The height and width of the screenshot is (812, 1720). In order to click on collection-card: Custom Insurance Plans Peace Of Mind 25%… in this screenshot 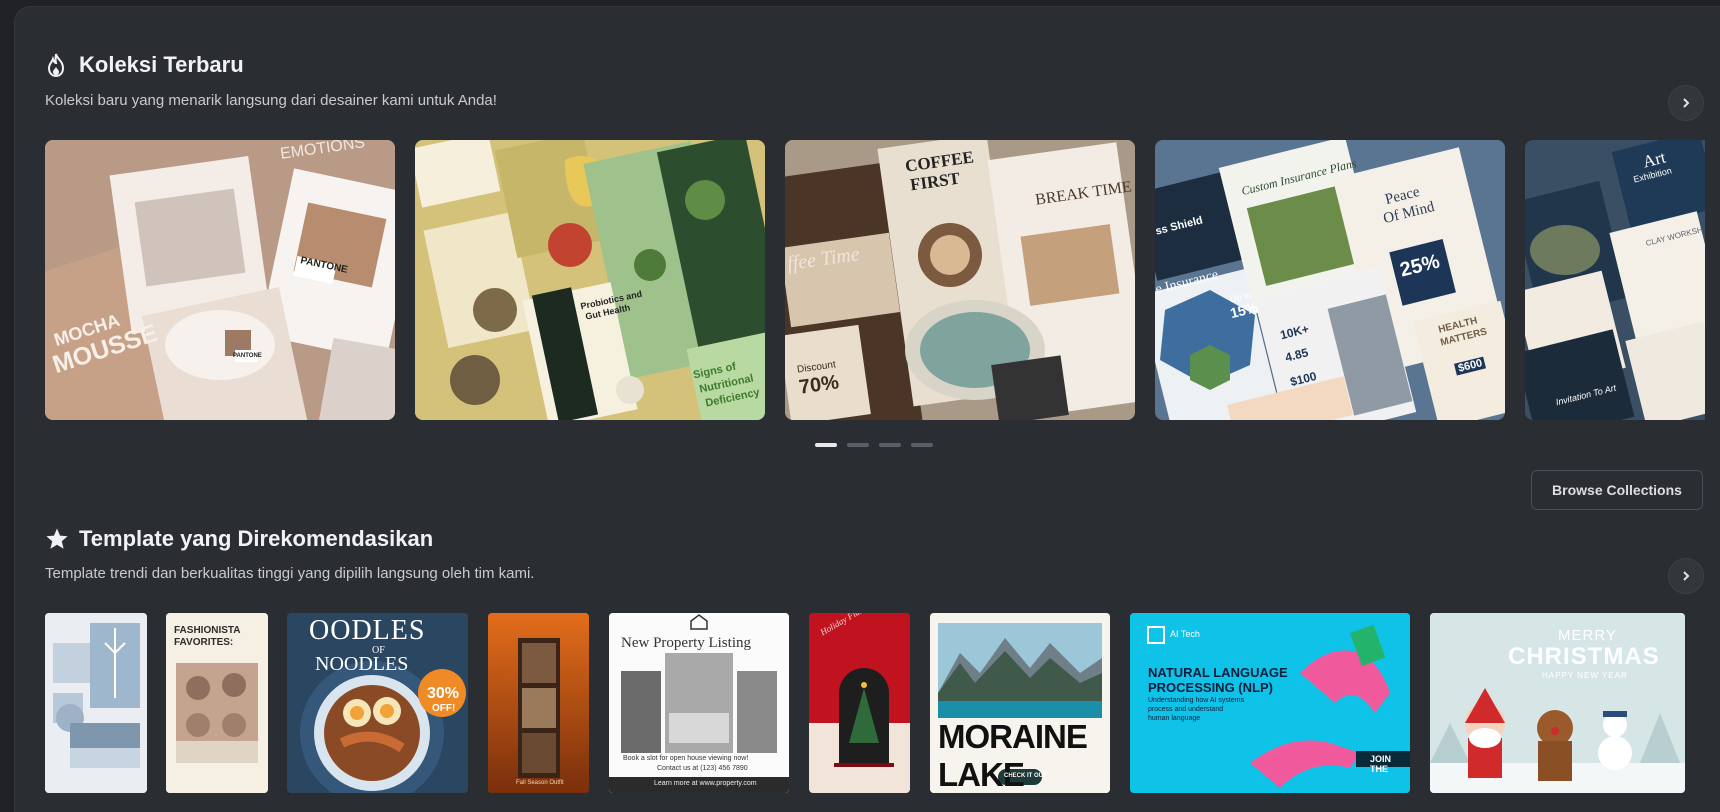, I will do `click(1330, 280)`.